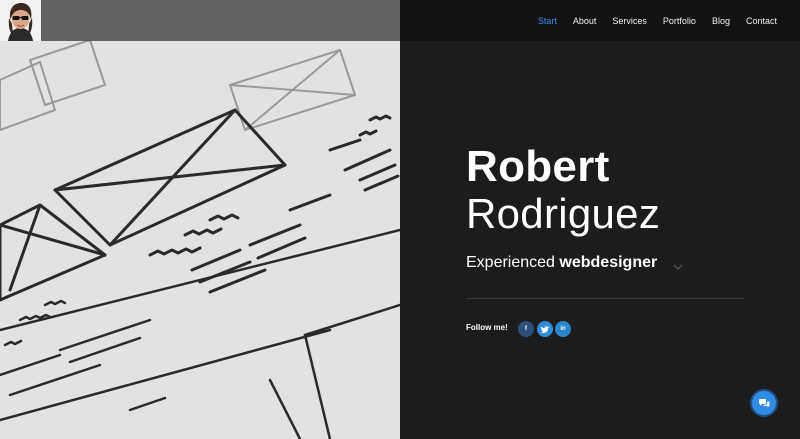  I want to click on twitter-icon, so click(545, 329).